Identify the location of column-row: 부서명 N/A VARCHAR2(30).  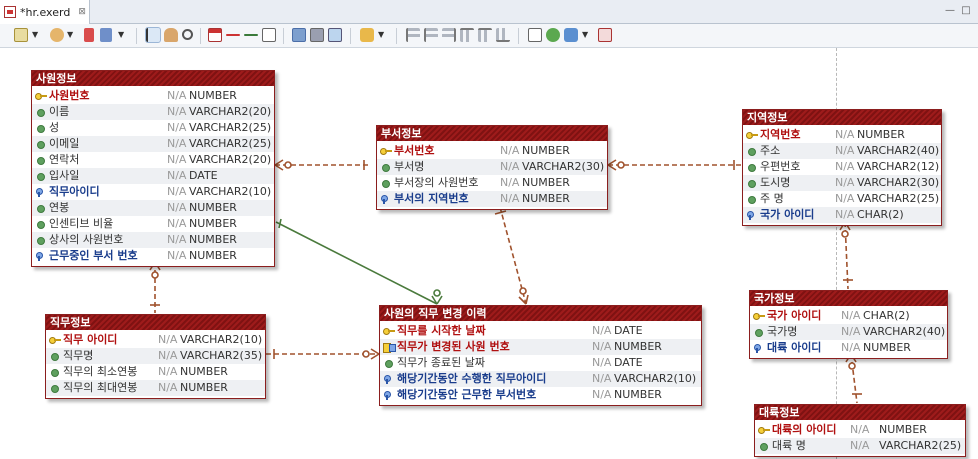
(492, 167).